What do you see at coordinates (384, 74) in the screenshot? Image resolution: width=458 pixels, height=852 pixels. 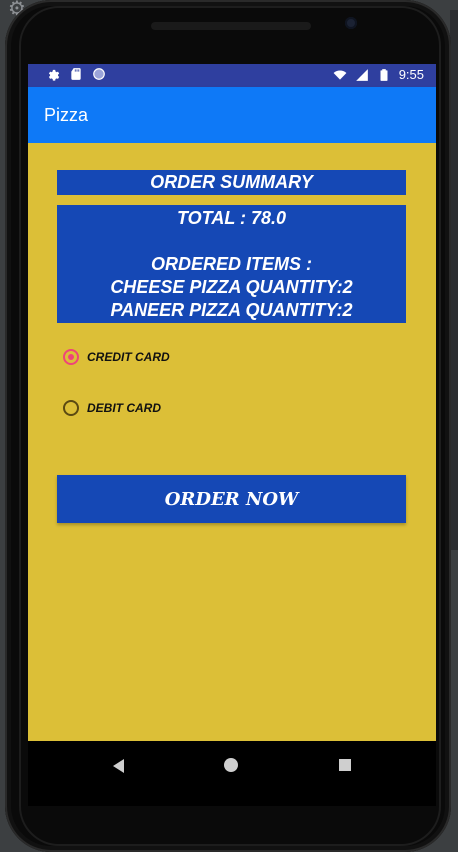 I see `battery-icon` at bounding box center [384, 74].